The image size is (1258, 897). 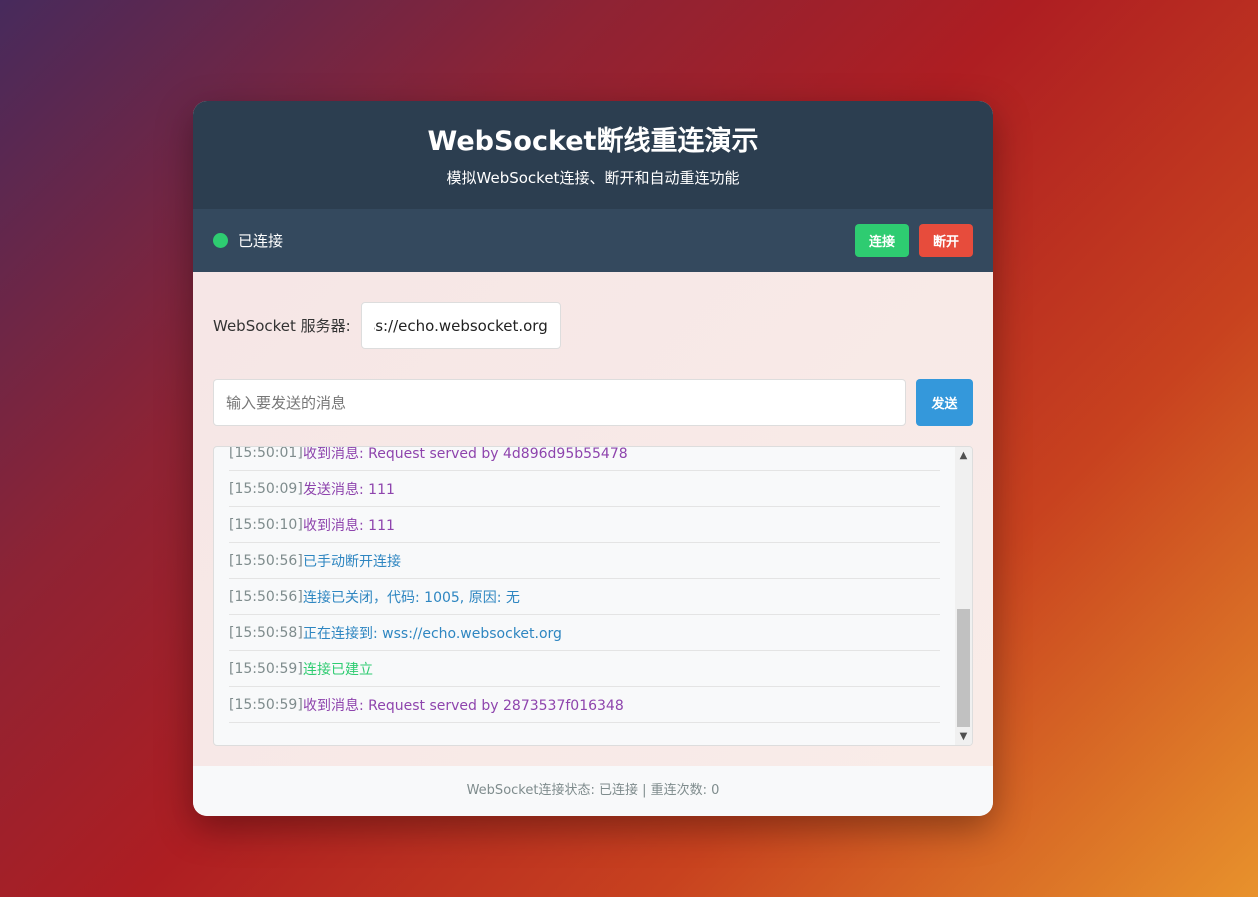 What do you see at coordinates (338, 669) in the screenshot?
I see `log-entry-text: 连接已建立` at bounding box center [338, 669].